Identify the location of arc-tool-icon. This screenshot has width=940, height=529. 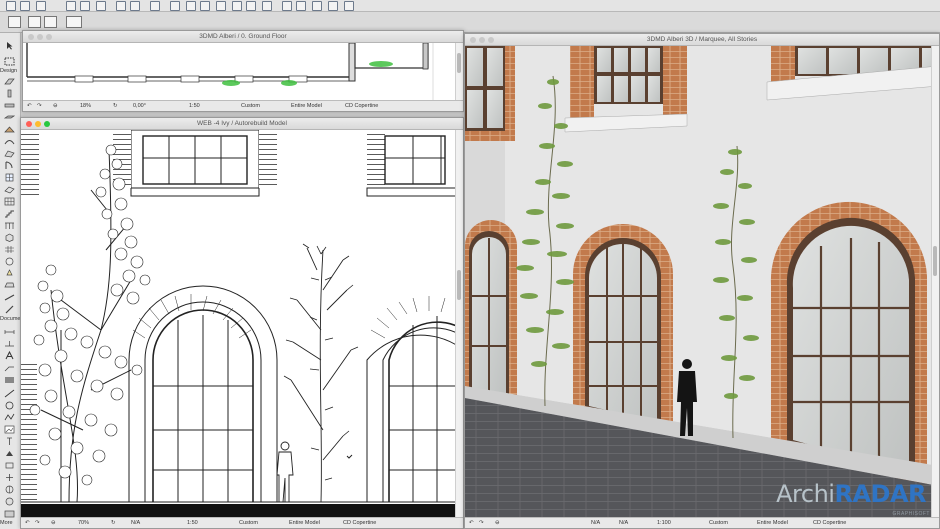
(9, 405).